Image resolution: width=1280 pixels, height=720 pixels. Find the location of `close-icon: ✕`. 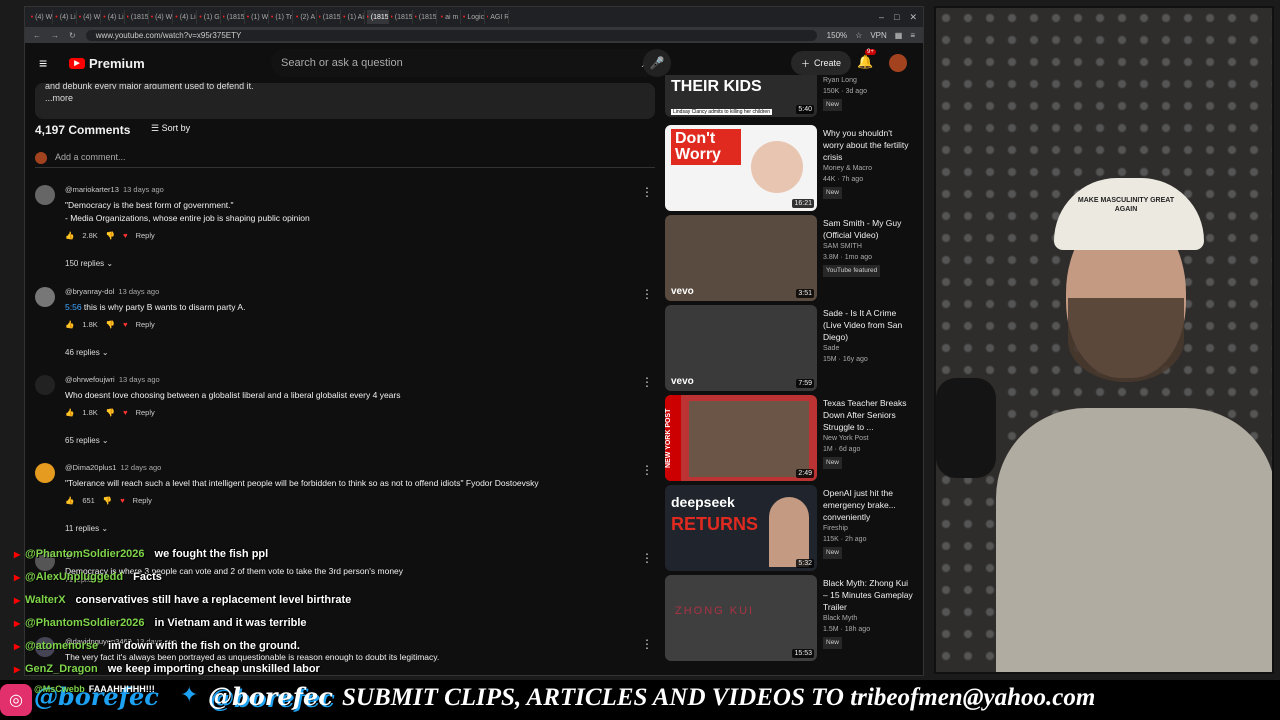

close-icon: ✕ is located at coordinates (913, 17).